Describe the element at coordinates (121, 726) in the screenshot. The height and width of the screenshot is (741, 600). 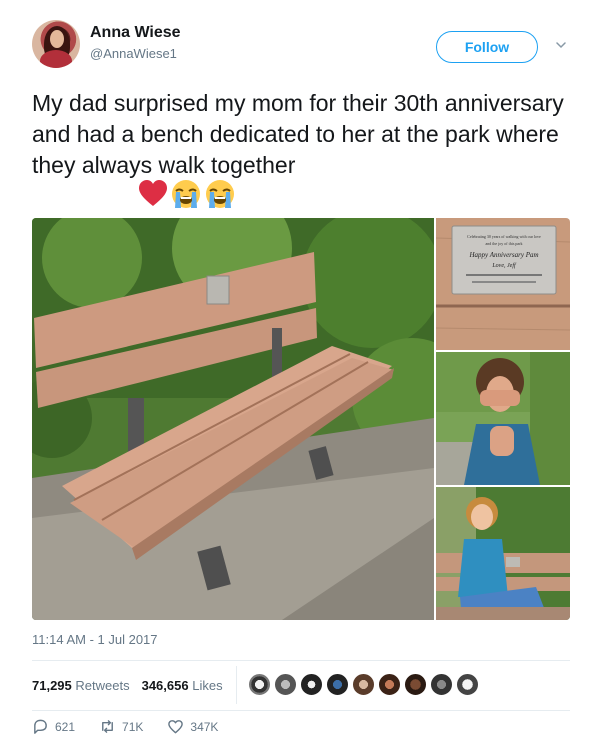
I see `retweet-button: 71K` at that location.